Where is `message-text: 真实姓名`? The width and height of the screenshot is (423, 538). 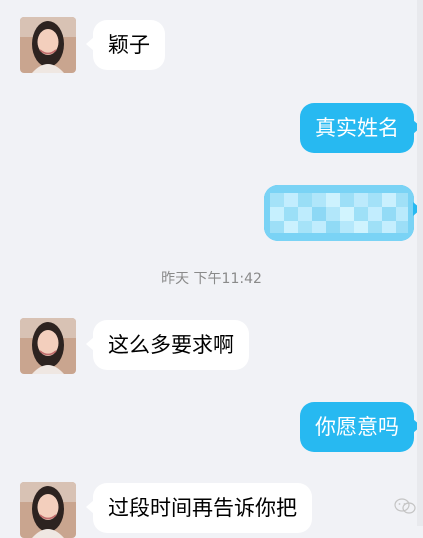 message-text: 真实姓名 is located at coordinates (357, 128).